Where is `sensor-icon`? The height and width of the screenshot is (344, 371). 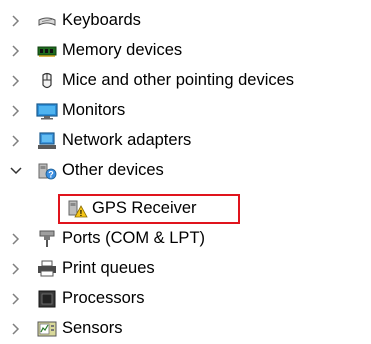 sensor-icon is located at coordinates (46, 329).